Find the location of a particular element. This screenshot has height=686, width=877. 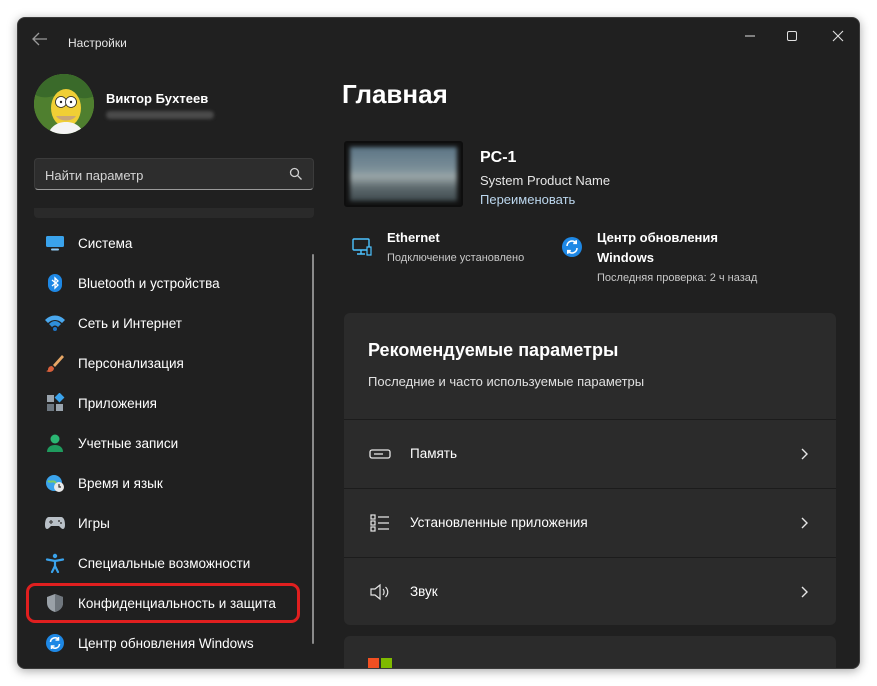

page-title: Главная is located at coordinates (395, 94).